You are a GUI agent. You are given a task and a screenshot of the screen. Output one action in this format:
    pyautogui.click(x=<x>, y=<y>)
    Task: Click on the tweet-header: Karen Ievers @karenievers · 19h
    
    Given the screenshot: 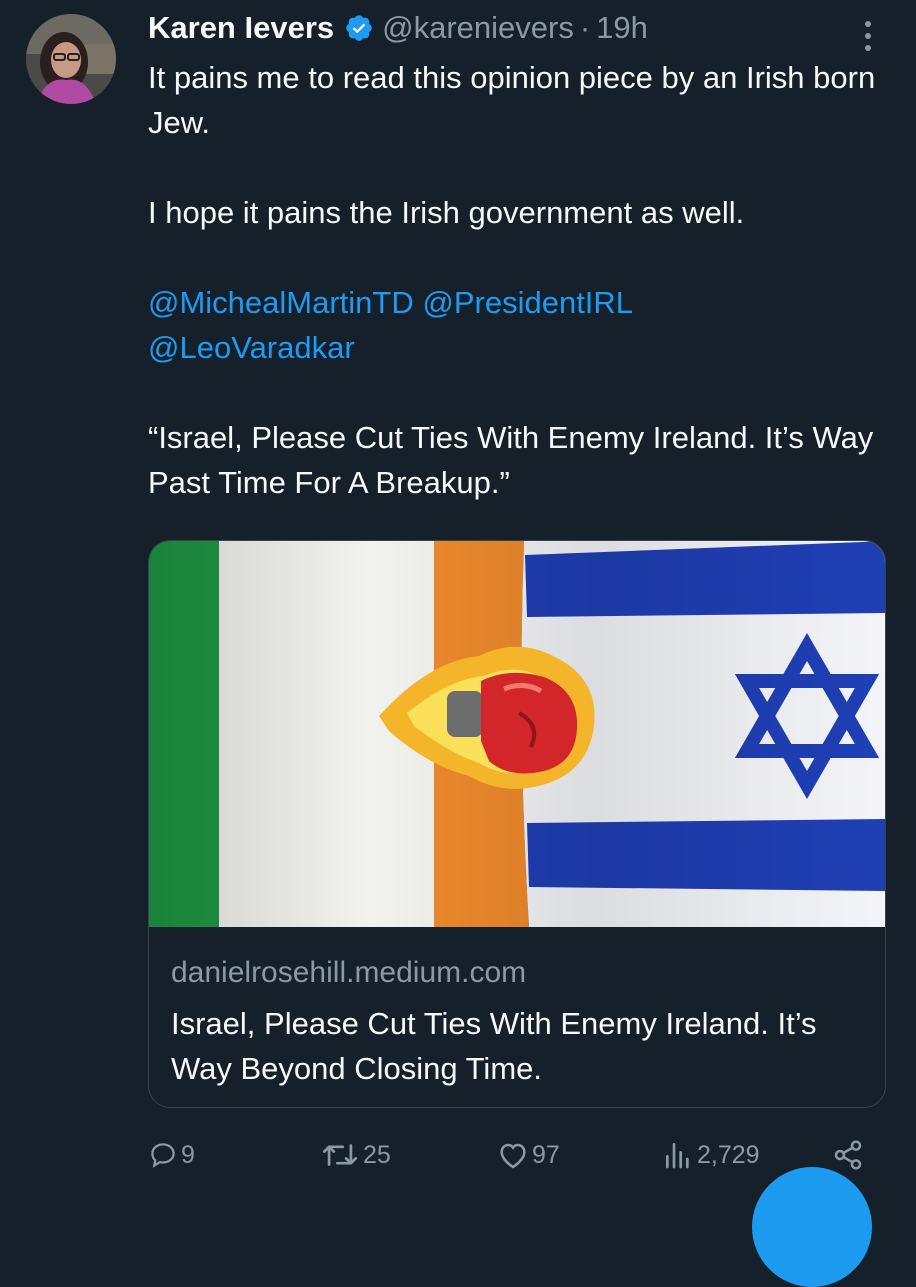 What is the action you would take?
    pyautogui.click(x=398, y=28)
    